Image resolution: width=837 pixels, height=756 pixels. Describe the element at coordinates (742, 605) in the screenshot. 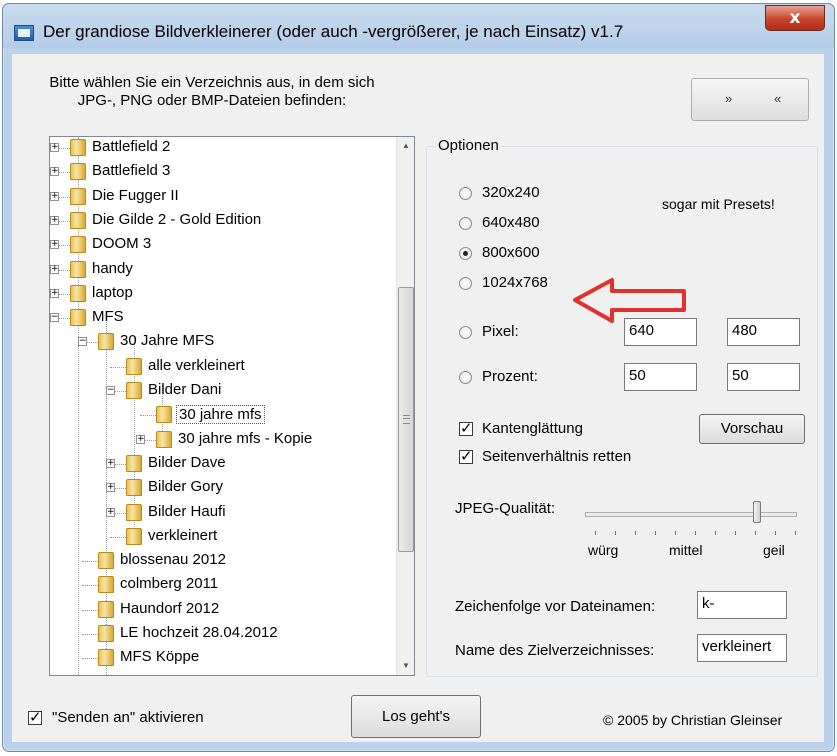

I see `prefix-input: k-` at that location.